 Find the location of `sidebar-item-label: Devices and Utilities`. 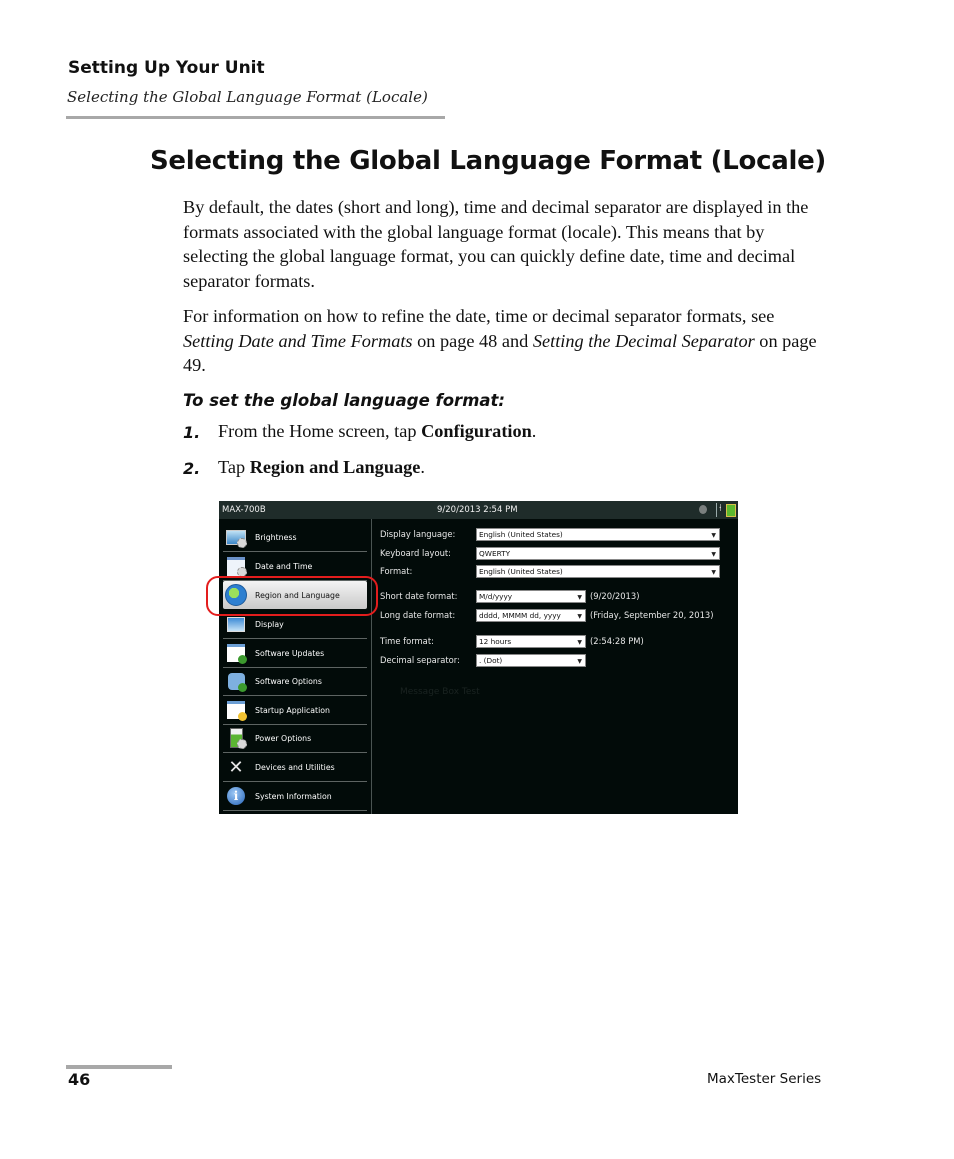

sidebar-item-label: Devices and Utilities is located at coordinates (295, 767).